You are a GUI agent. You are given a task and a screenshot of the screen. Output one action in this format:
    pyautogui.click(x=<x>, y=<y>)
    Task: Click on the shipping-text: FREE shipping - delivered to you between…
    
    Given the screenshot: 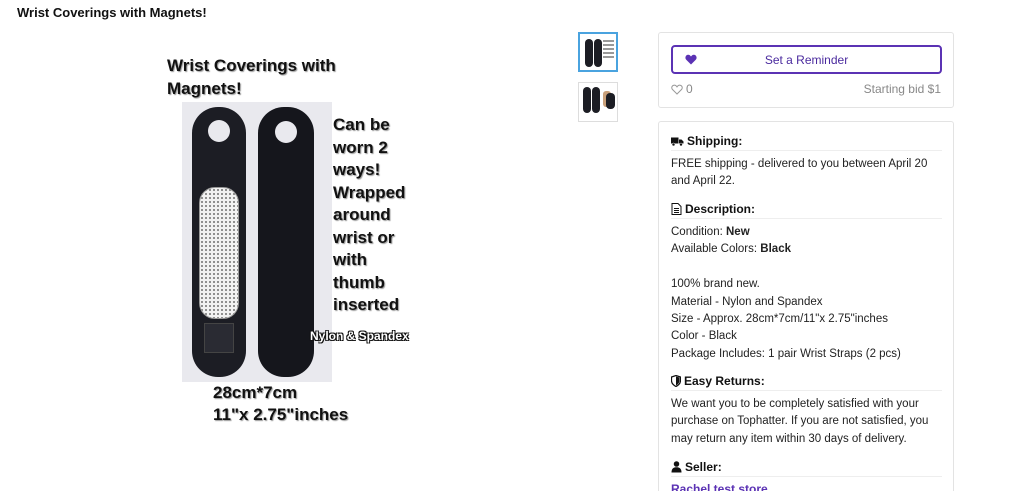 What is the action you would take?
    pyautogui.click(x=799, y=173)
    